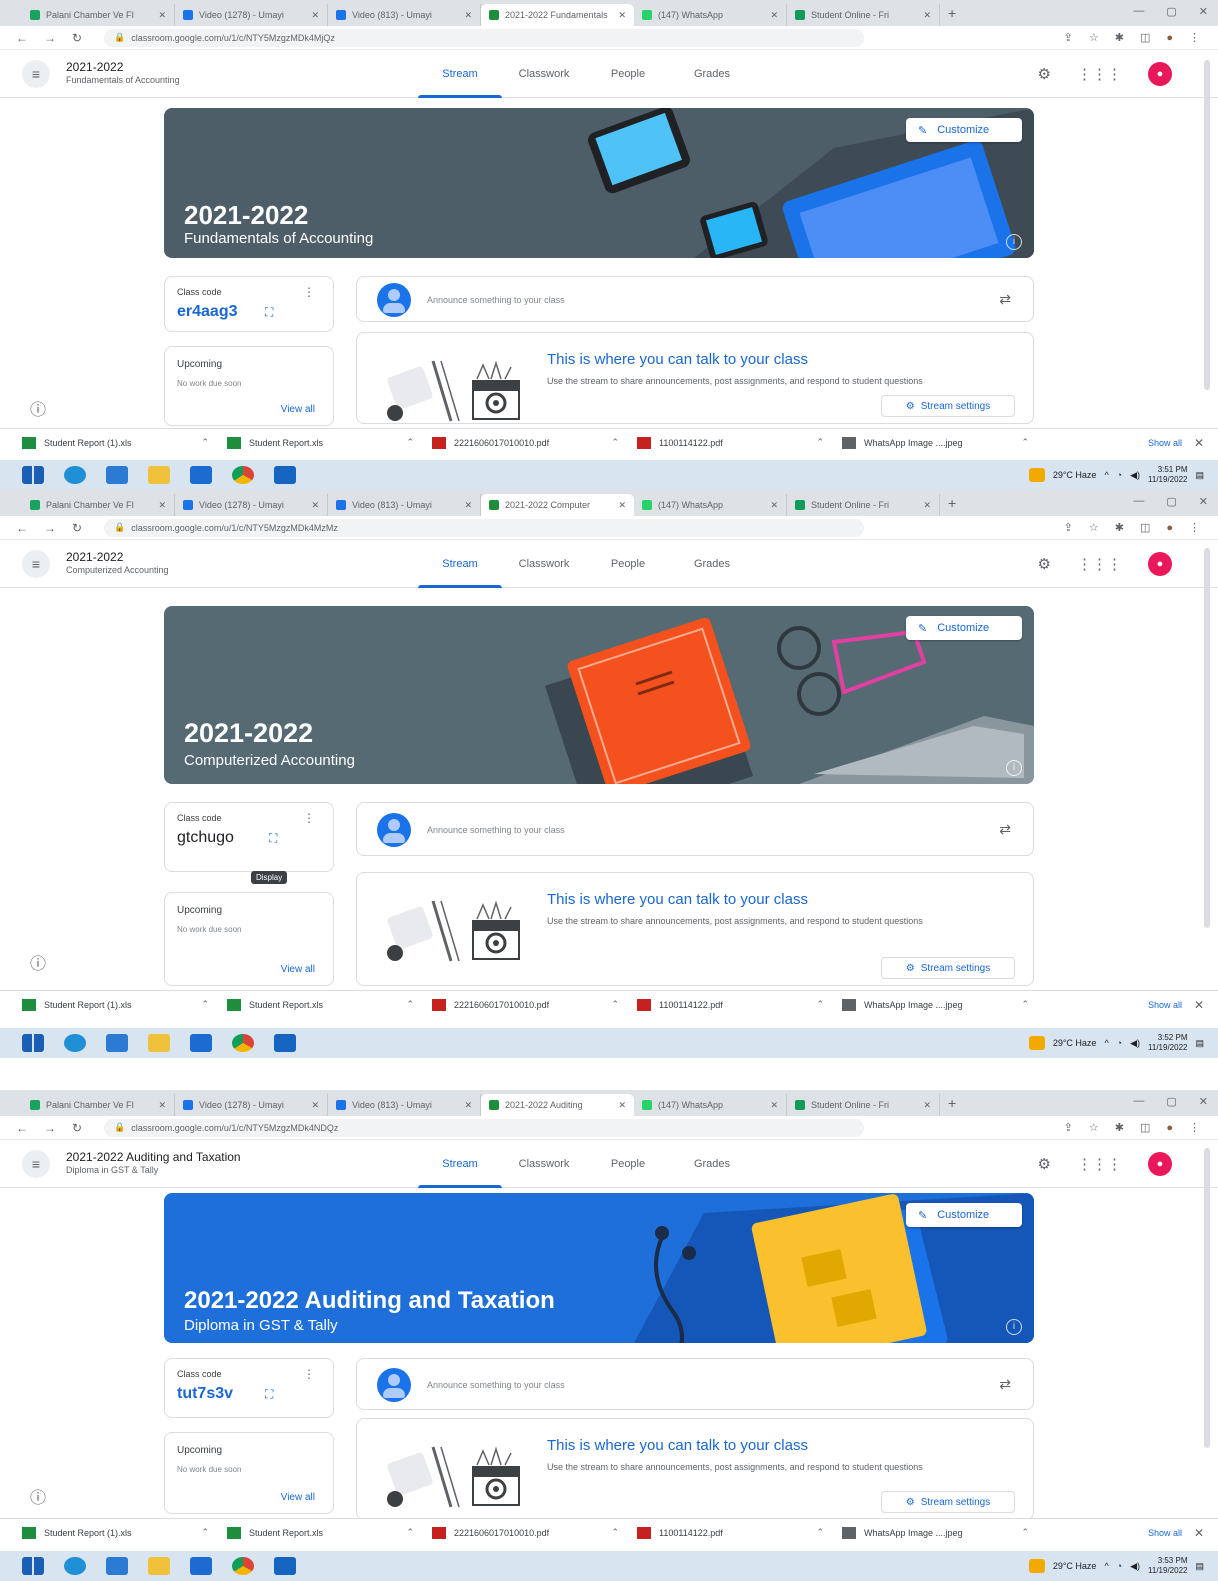  Describe the element at coordinates (1106, 1043) in the screenshot. I see `tray-chevron-icon: ^` at that location.